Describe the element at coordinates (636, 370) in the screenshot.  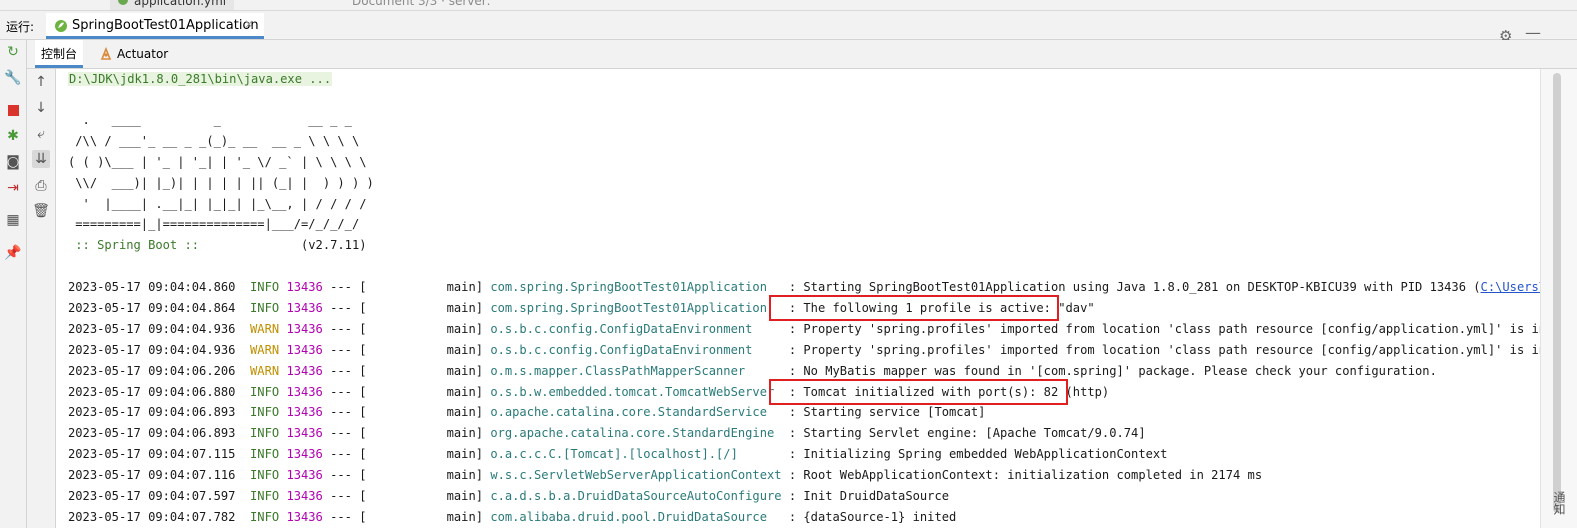
I see `log-logger: o.m.s.mapper.ClassPathMapperScanner` at that location.